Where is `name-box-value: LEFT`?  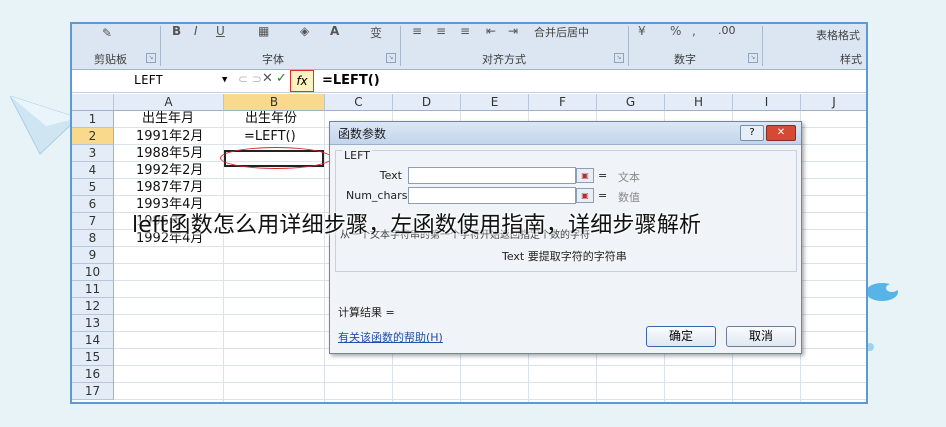
name-box-value: LEFT is located at coordinates (148, 80).